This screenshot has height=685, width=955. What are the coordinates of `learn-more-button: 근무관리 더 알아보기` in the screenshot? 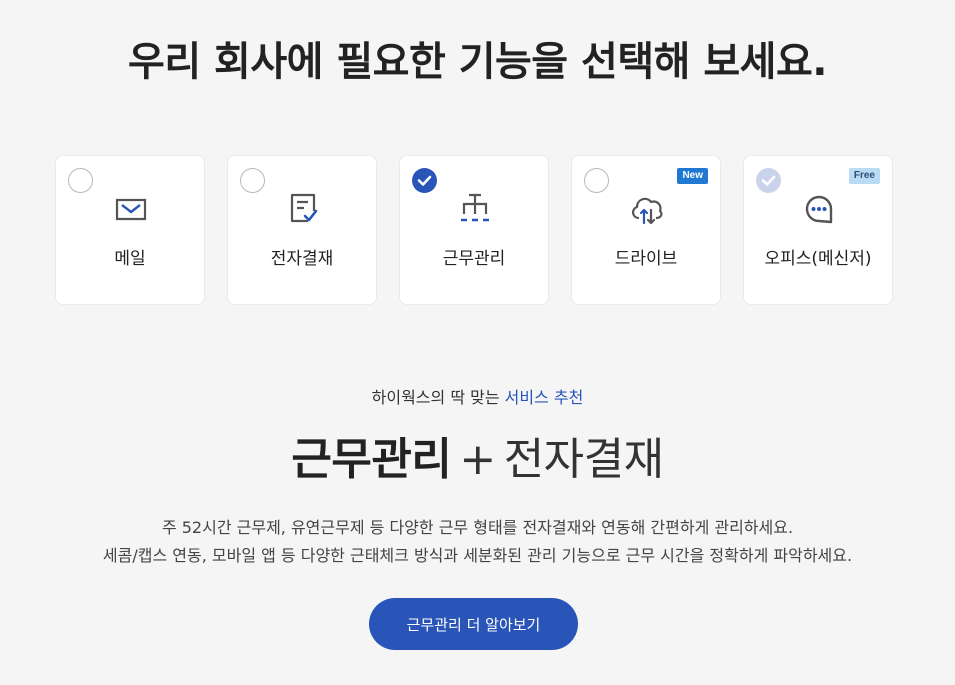 It's located at (473, 624).